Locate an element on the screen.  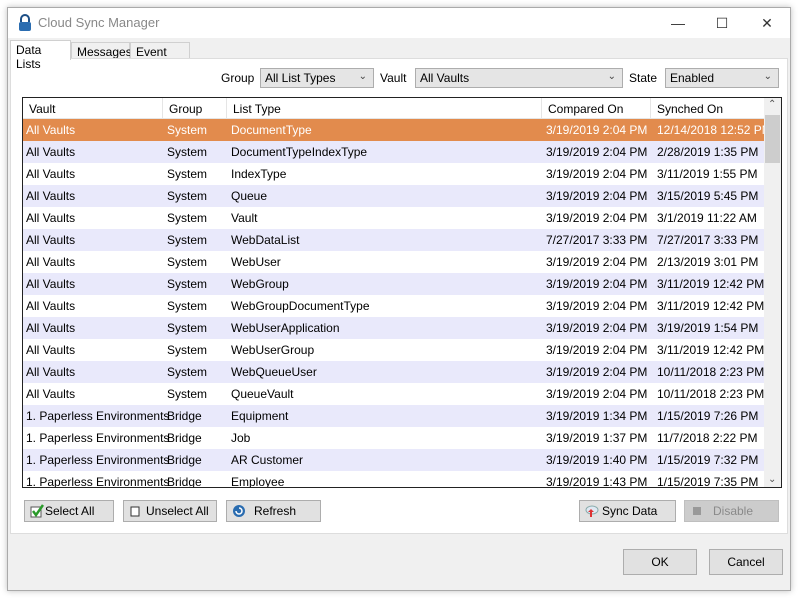
column-header-synched-on: Synched On is located at coordinates (708, 108).